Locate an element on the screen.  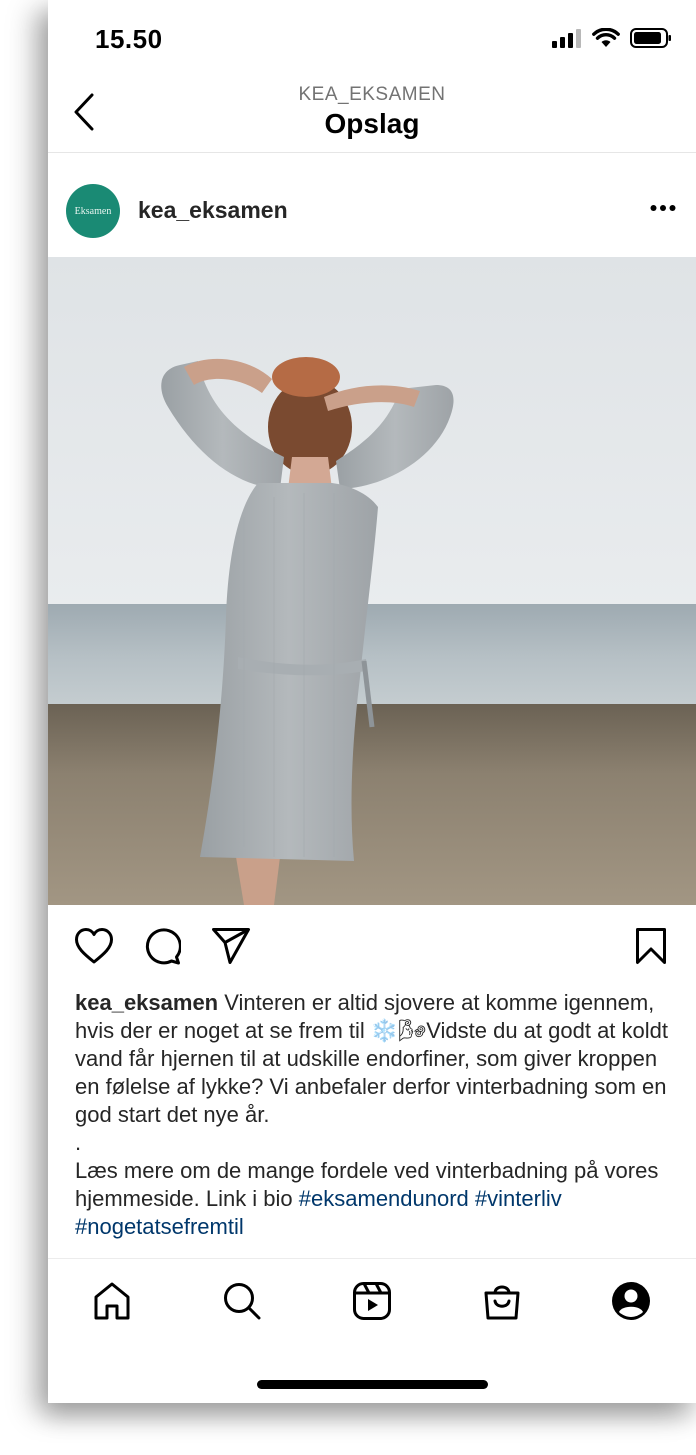
bookmark-icon is located at coordinates (651, 946).